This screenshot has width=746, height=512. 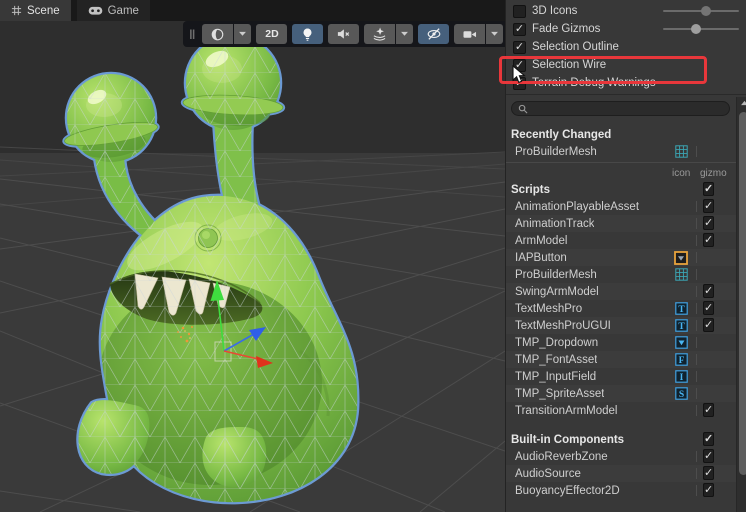 I want to click on toggle-row-fade-gizmos: Fade Gizmos, so click(x=626, y=29).